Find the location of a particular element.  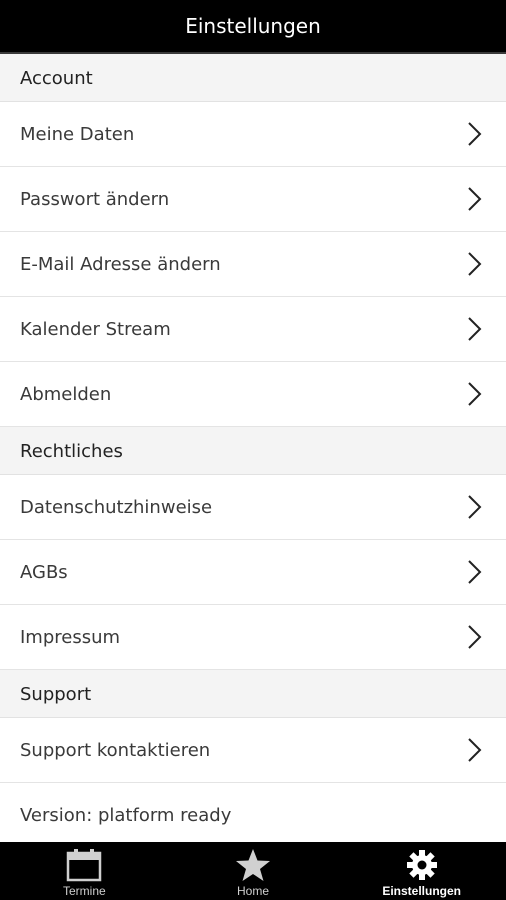

menu-item-email-aendern: E-Mail Adresse ändern is located at coordinates (253, 264).